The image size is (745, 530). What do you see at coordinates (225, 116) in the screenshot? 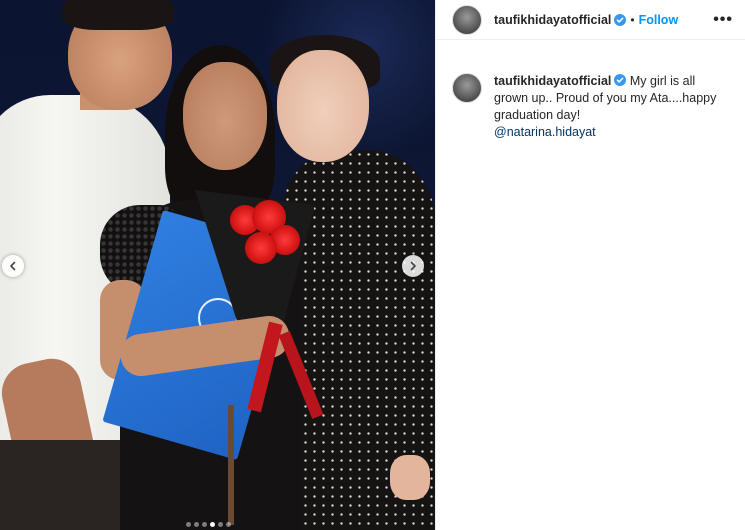
I see `girl-face` at bounding box center [225, 116].